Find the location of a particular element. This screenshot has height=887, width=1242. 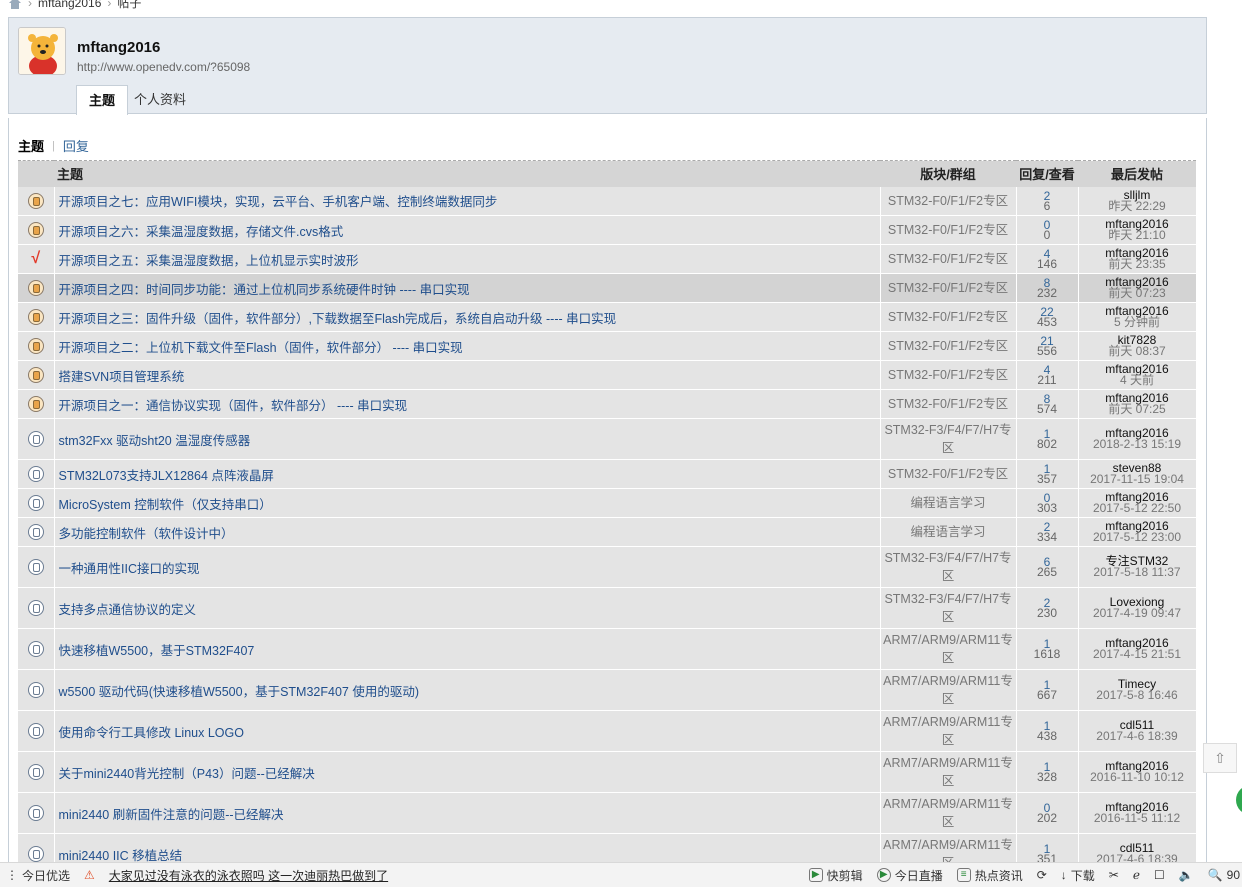

window-icon: ☐ is located at coordinates (1159, 875).